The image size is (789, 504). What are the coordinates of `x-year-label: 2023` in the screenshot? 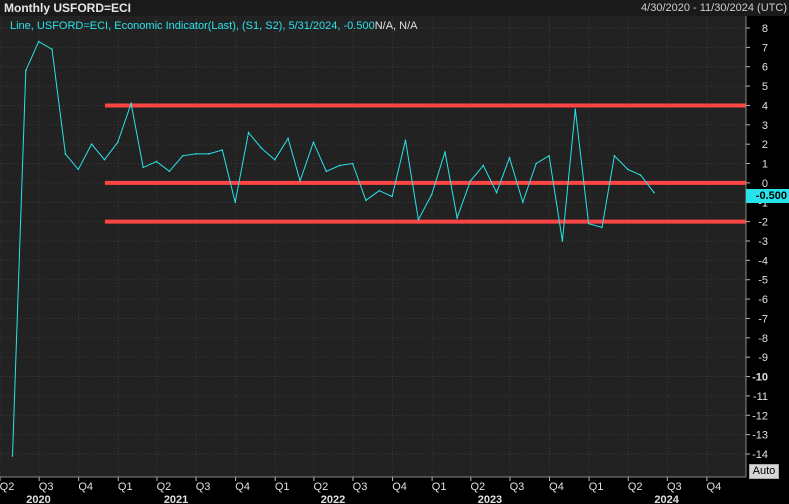 It's located at (490, 499).